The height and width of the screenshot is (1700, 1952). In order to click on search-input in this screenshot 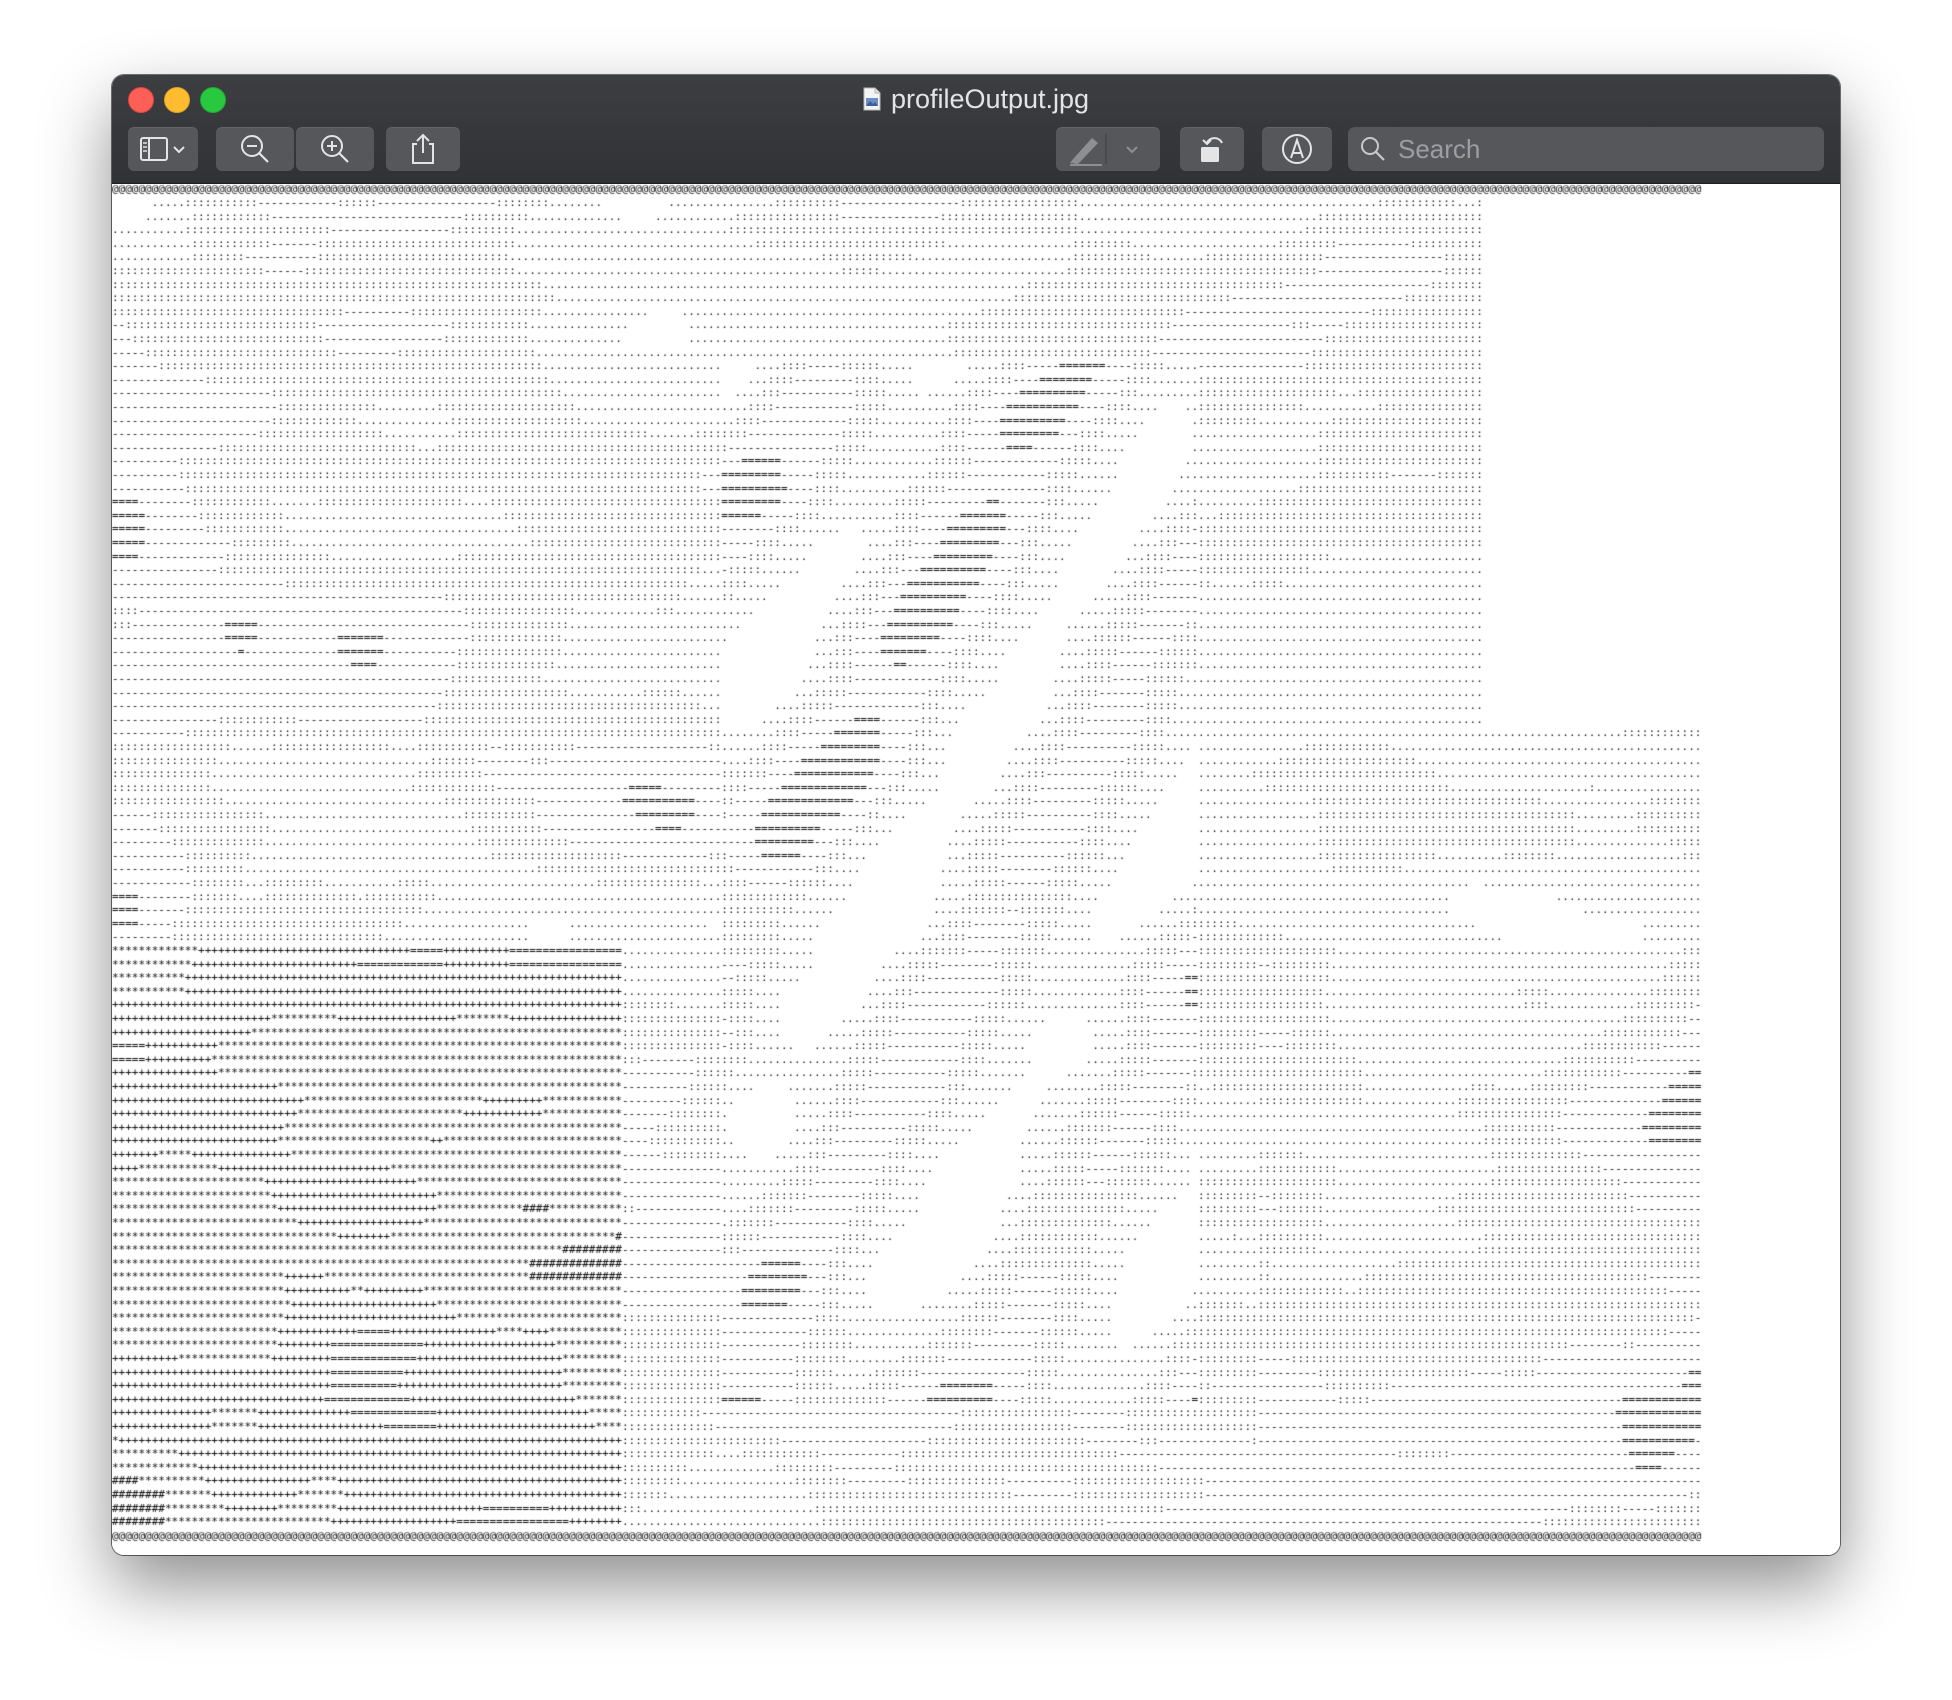, I will do `click(1603, 149)`.